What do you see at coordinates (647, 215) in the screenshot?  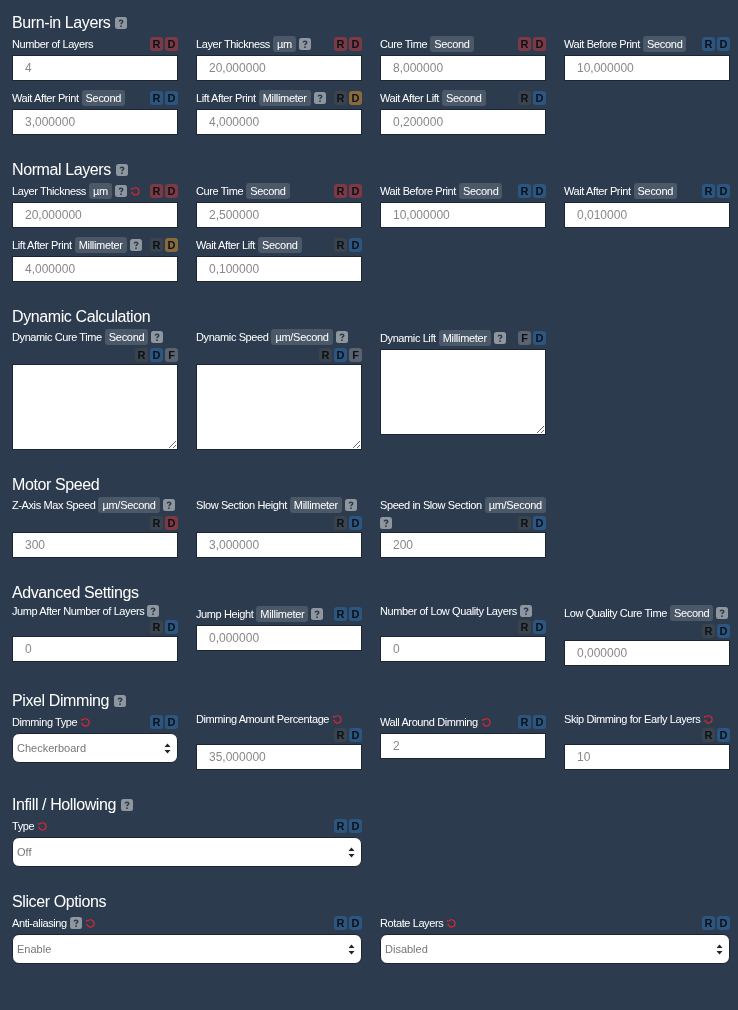 I see `text-input: 0,010000` at bounding box center [647, 215].